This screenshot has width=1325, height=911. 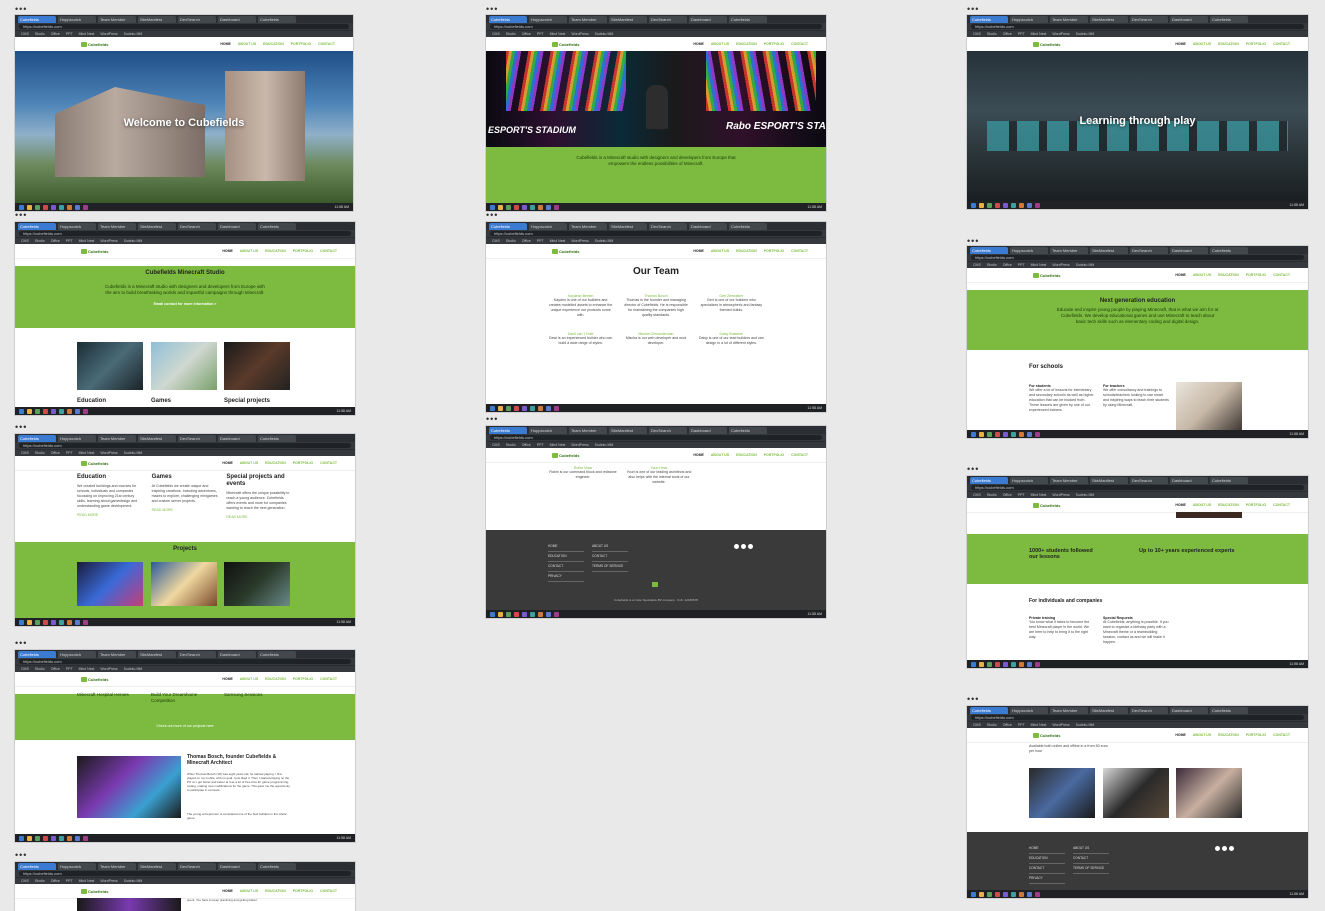 I want to click on youtube-icon, so click(x=1231, y=848).